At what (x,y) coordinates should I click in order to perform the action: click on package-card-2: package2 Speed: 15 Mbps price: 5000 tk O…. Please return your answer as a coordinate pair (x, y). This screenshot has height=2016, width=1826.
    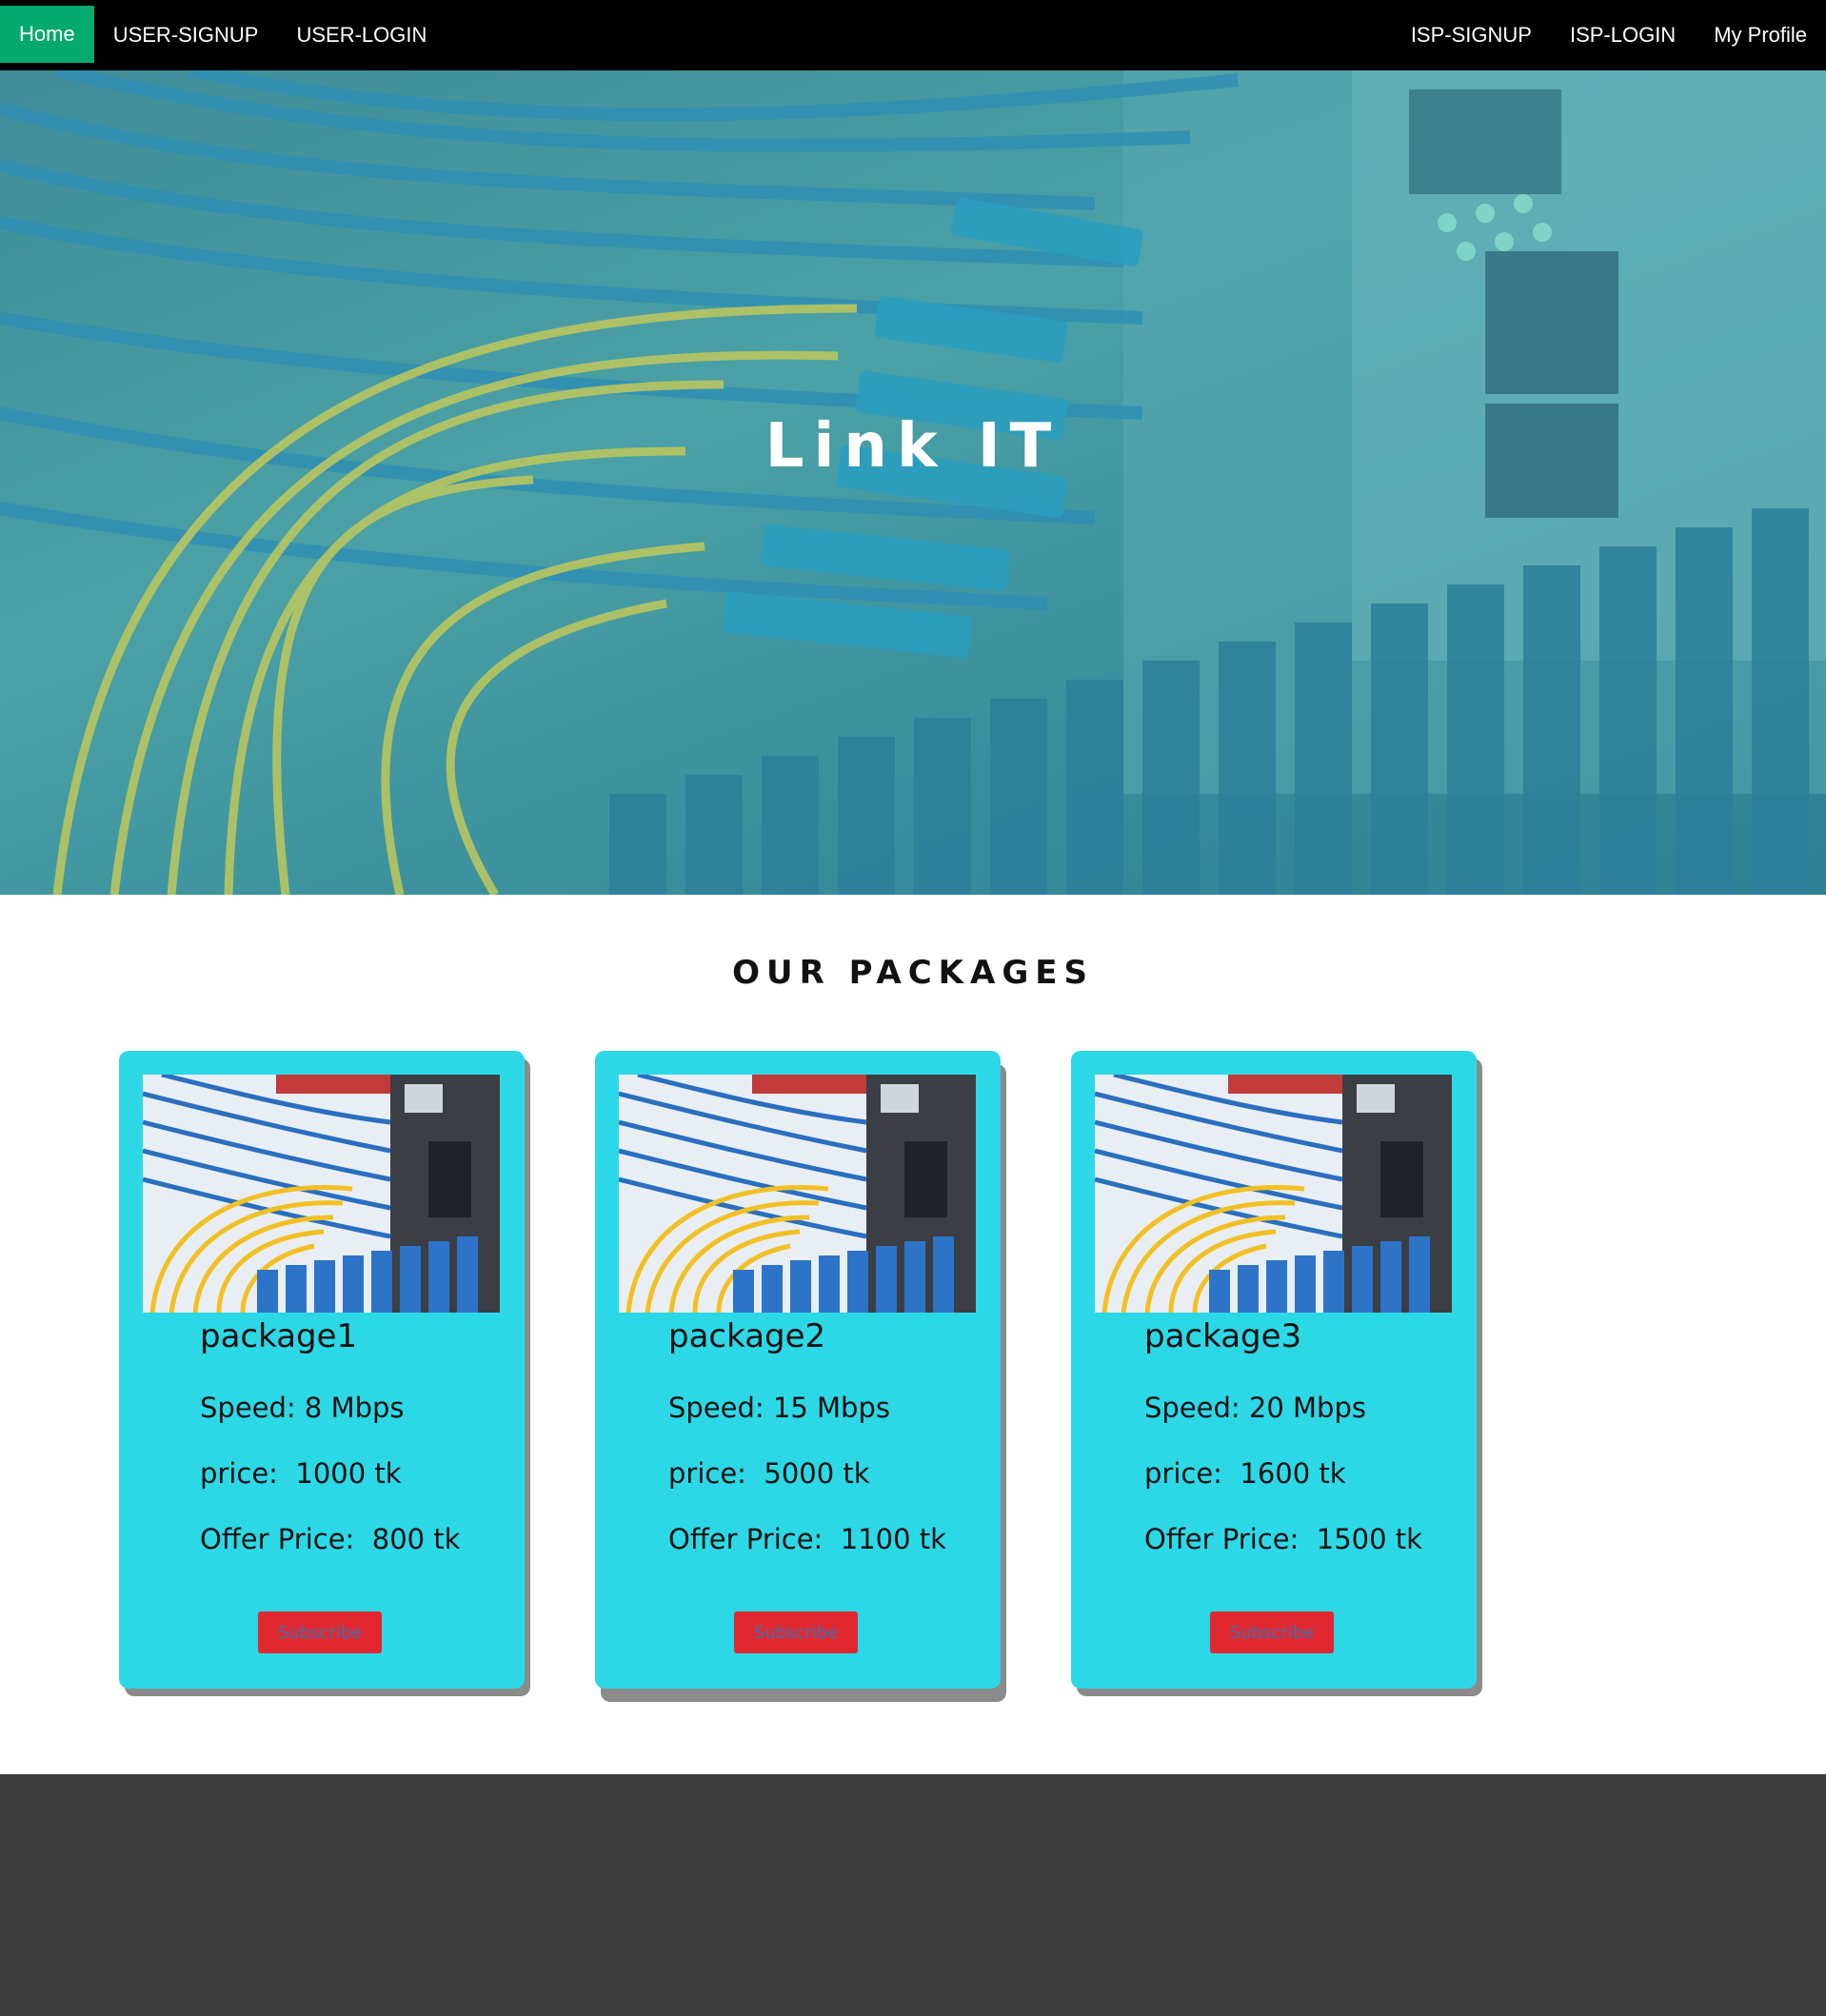
    Looking at the image, I should click on (798, 1370).